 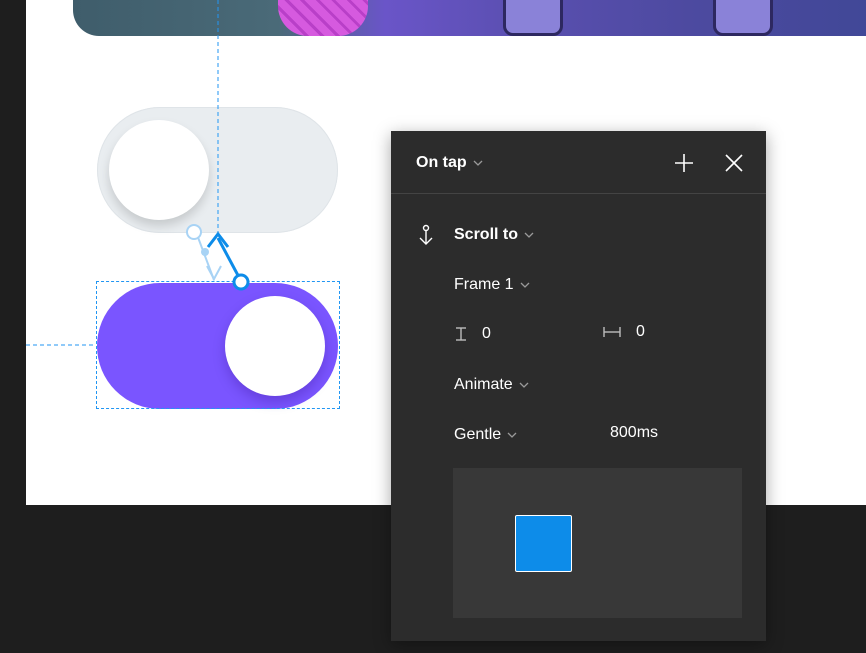 I want to click on illustration-pink-shape, so click(x=323, y=18).